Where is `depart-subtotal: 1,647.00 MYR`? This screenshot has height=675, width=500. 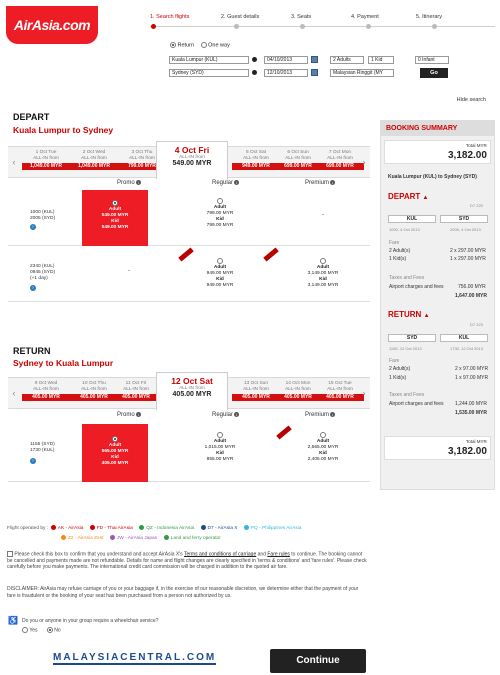 depart-subtotal: 1,647.00 MYR is located at coordinates (471, 296).